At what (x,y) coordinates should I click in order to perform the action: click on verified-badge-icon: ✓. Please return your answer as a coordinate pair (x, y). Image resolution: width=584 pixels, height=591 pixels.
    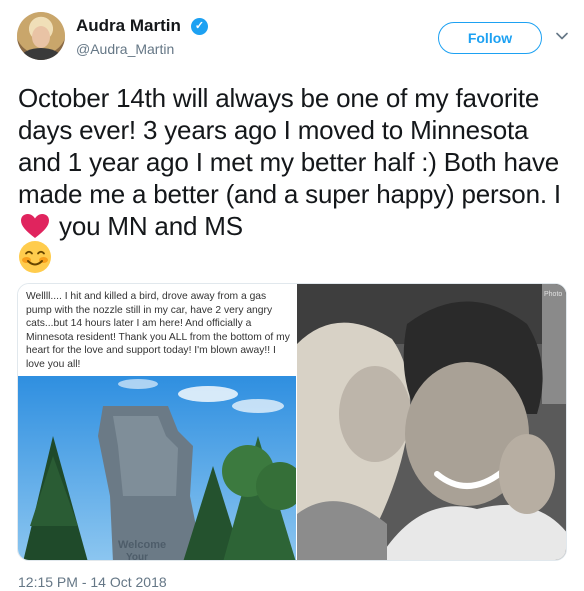
    Looking at the image, I should click on (199, 26).